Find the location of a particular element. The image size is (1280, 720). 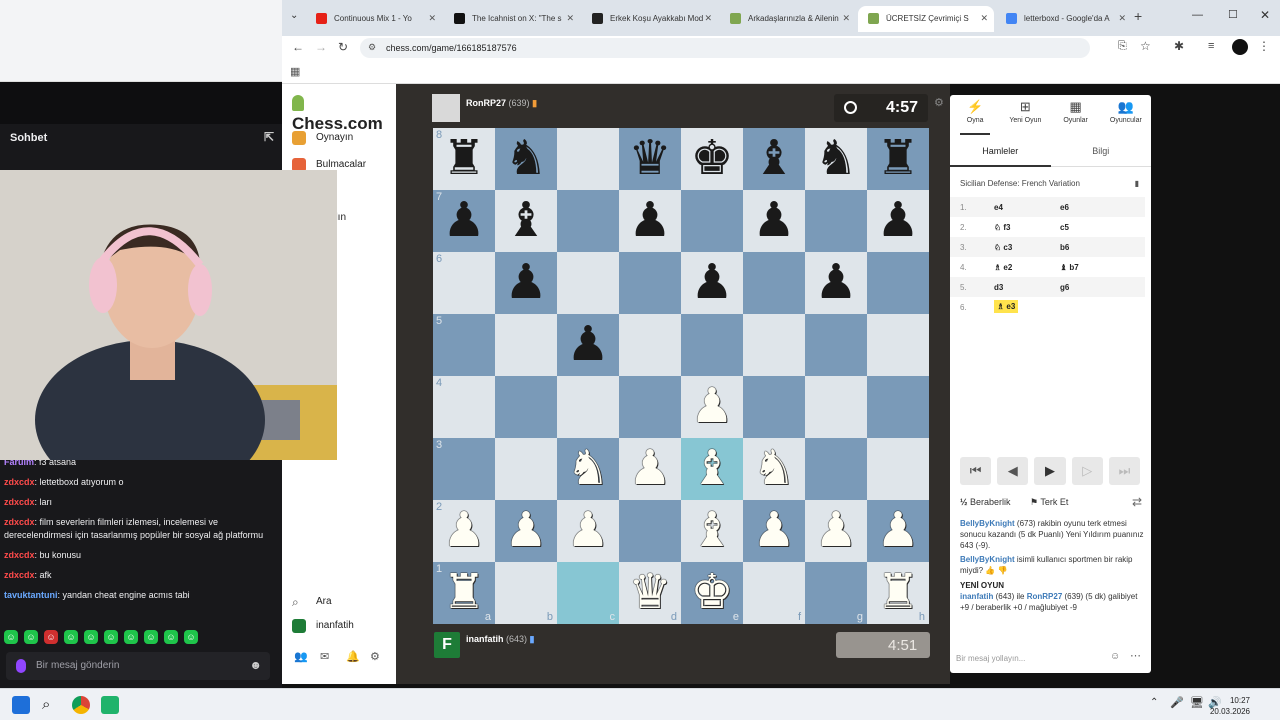

browser-menu-icon: ⋮ is located at coordinates (1264, 46).